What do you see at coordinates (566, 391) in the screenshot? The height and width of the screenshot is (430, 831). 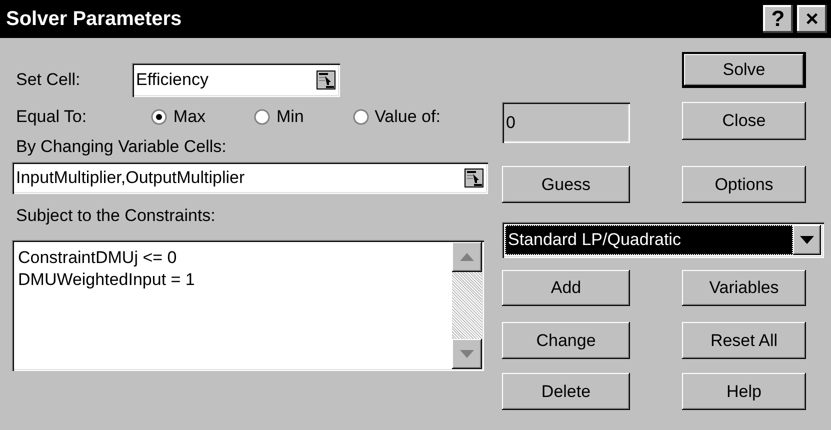 I see `dialog-button: Delete` at bounding box center [566, 391].